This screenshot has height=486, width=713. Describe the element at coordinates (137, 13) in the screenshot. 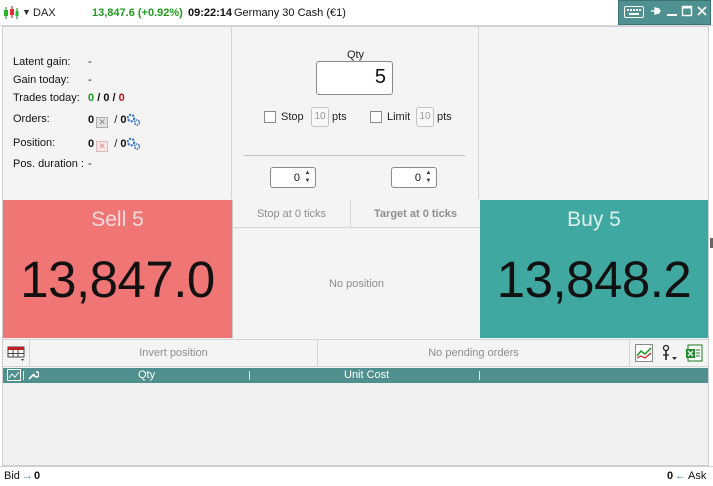

I see `last-price: 13,847.6 (+0.92%)` at that location.